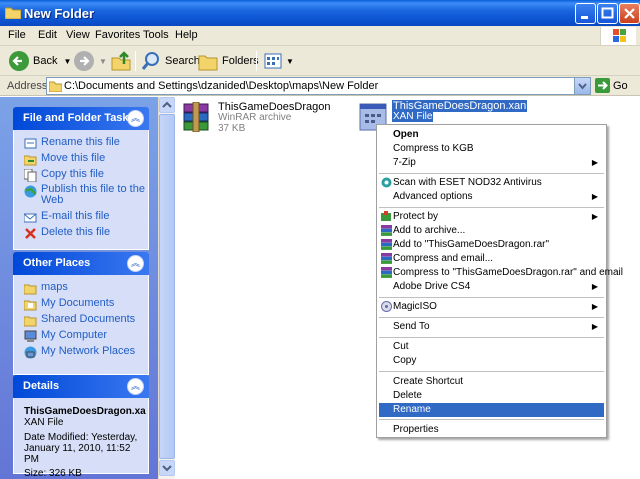 The image size is (640, 479). I want to click on menu-item-compress-kgb: Compress to KGB, so click(491, 149).